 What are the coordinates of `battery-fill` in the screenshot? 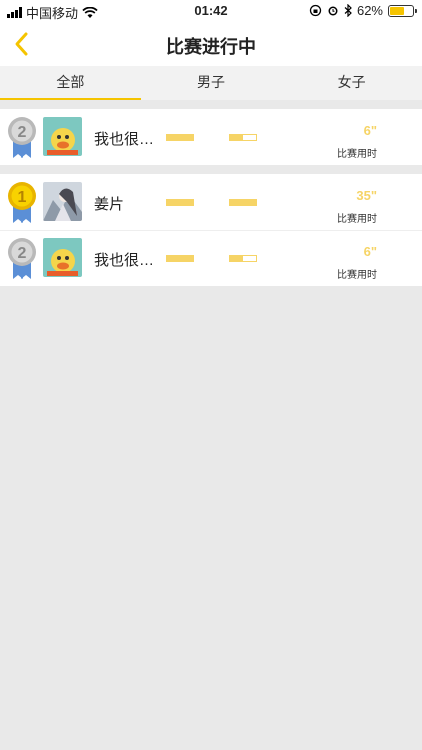 It's located at (397, 10).